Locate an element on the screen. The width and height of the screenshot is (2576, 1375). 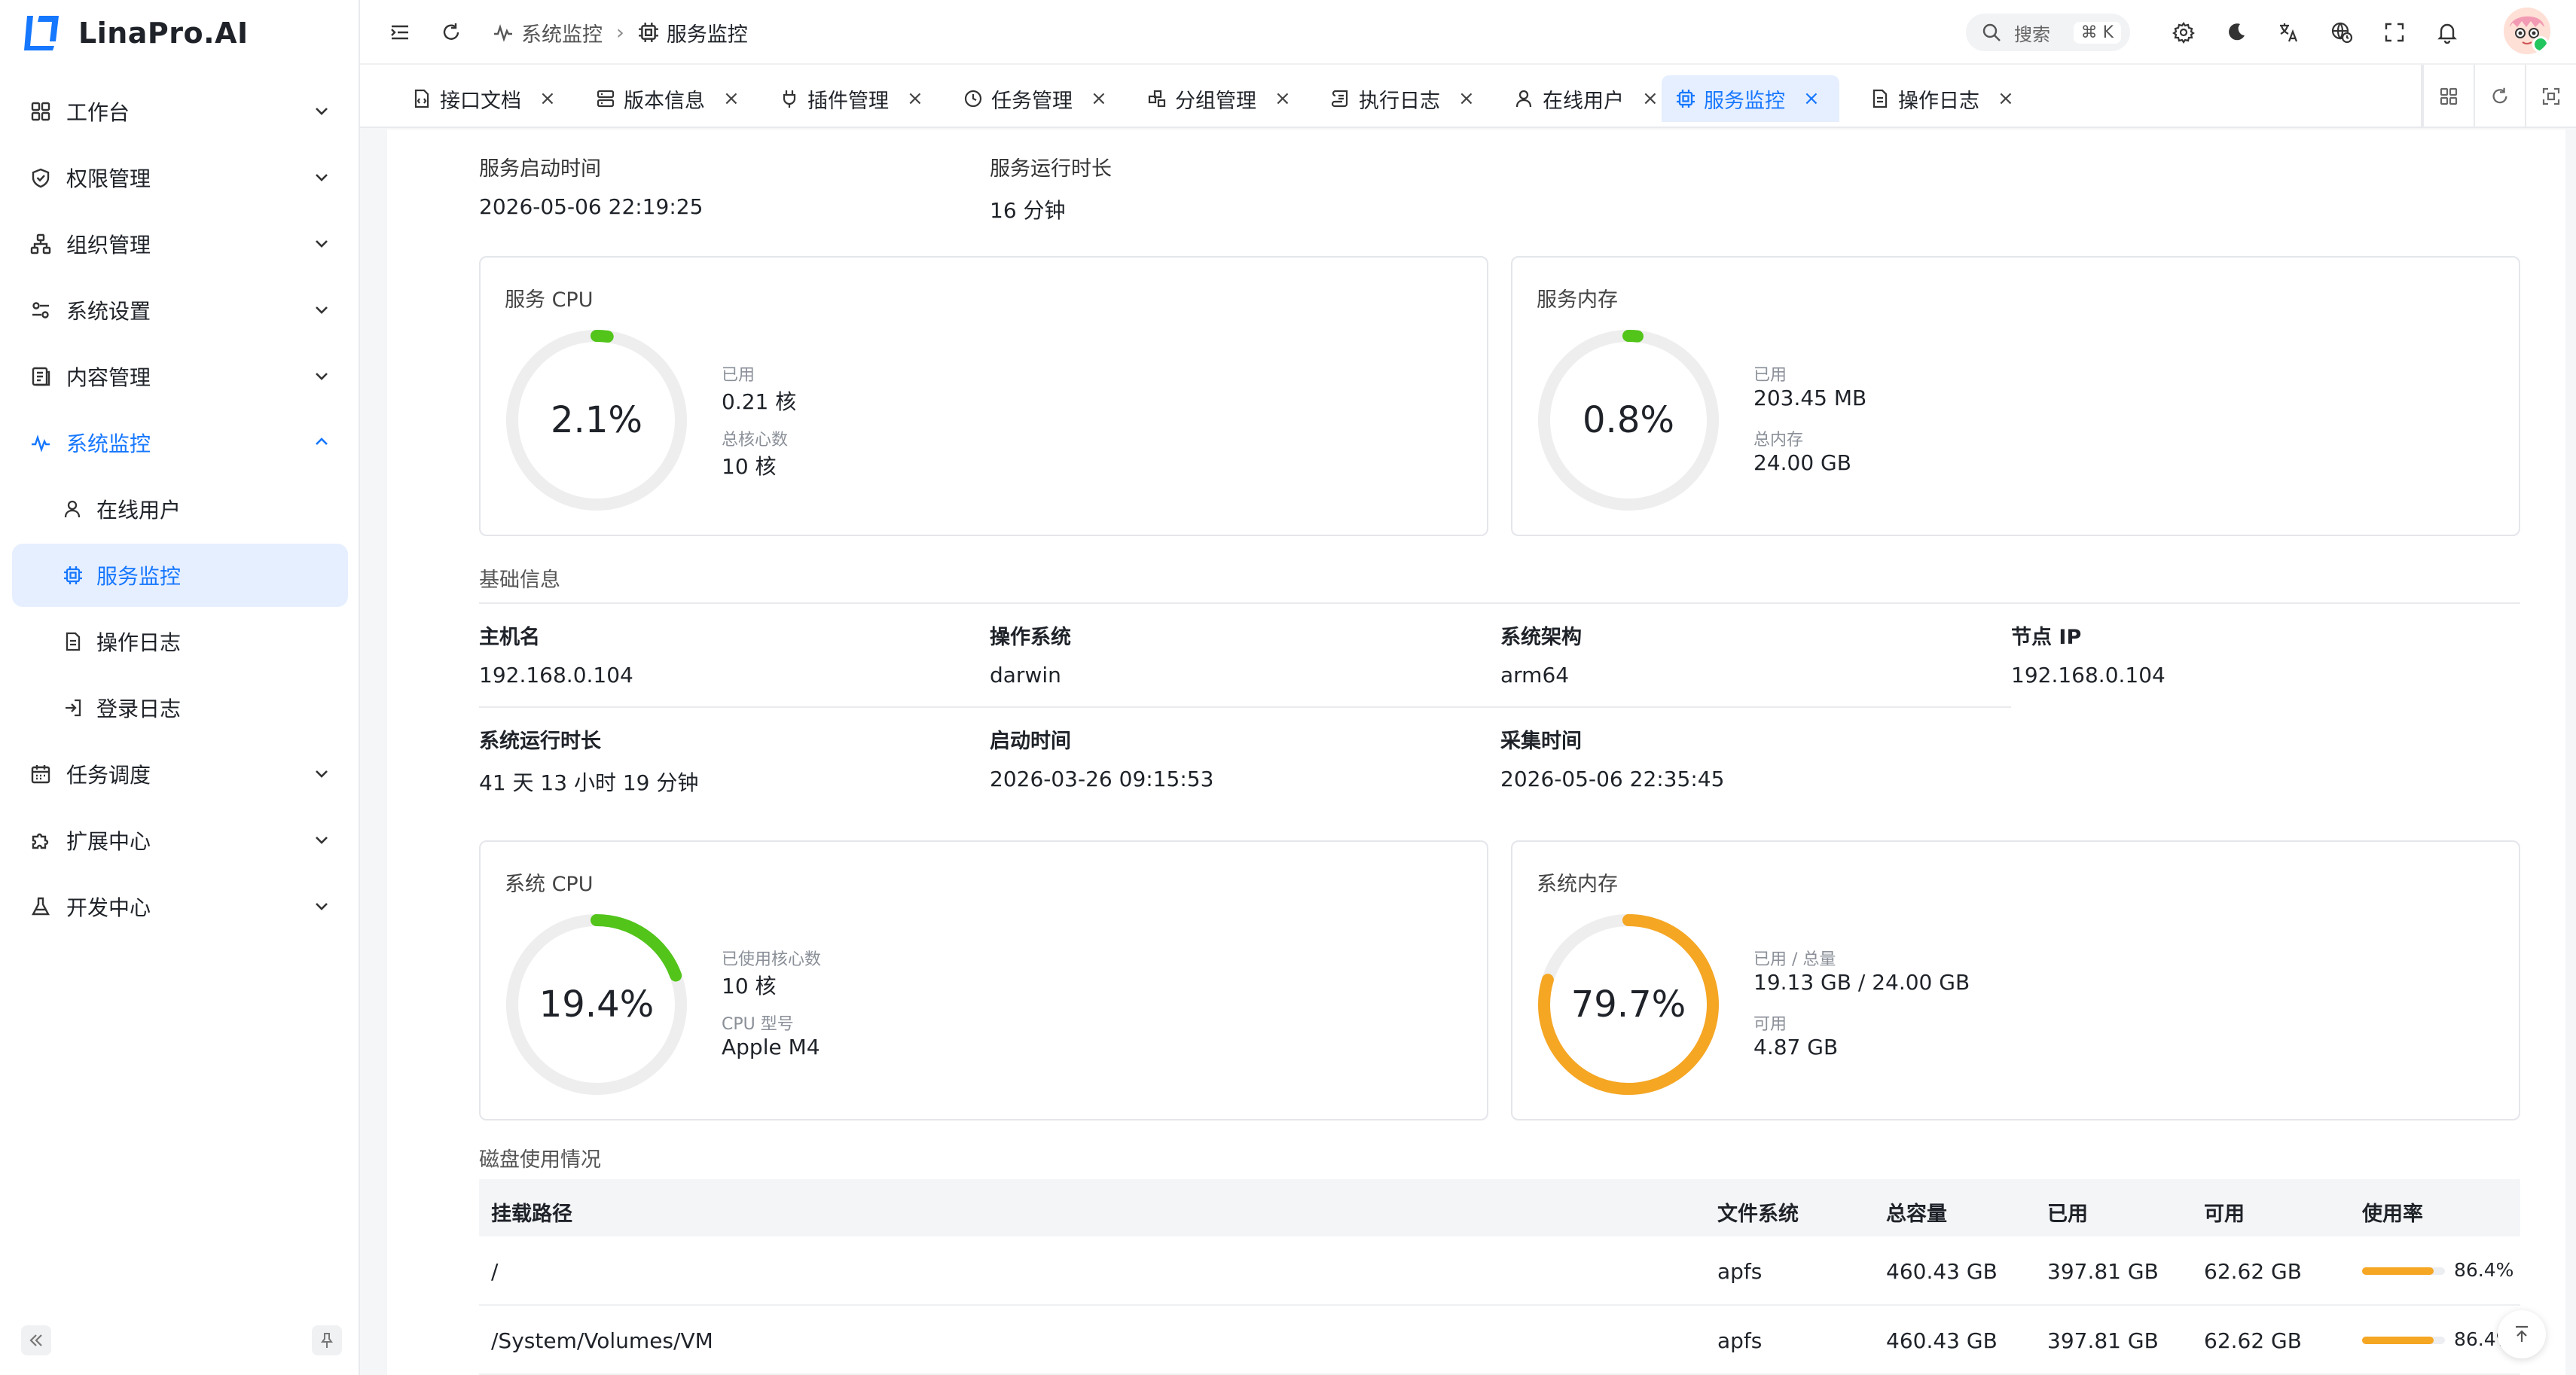
gear-icon is located at coordinates (2183, 33).